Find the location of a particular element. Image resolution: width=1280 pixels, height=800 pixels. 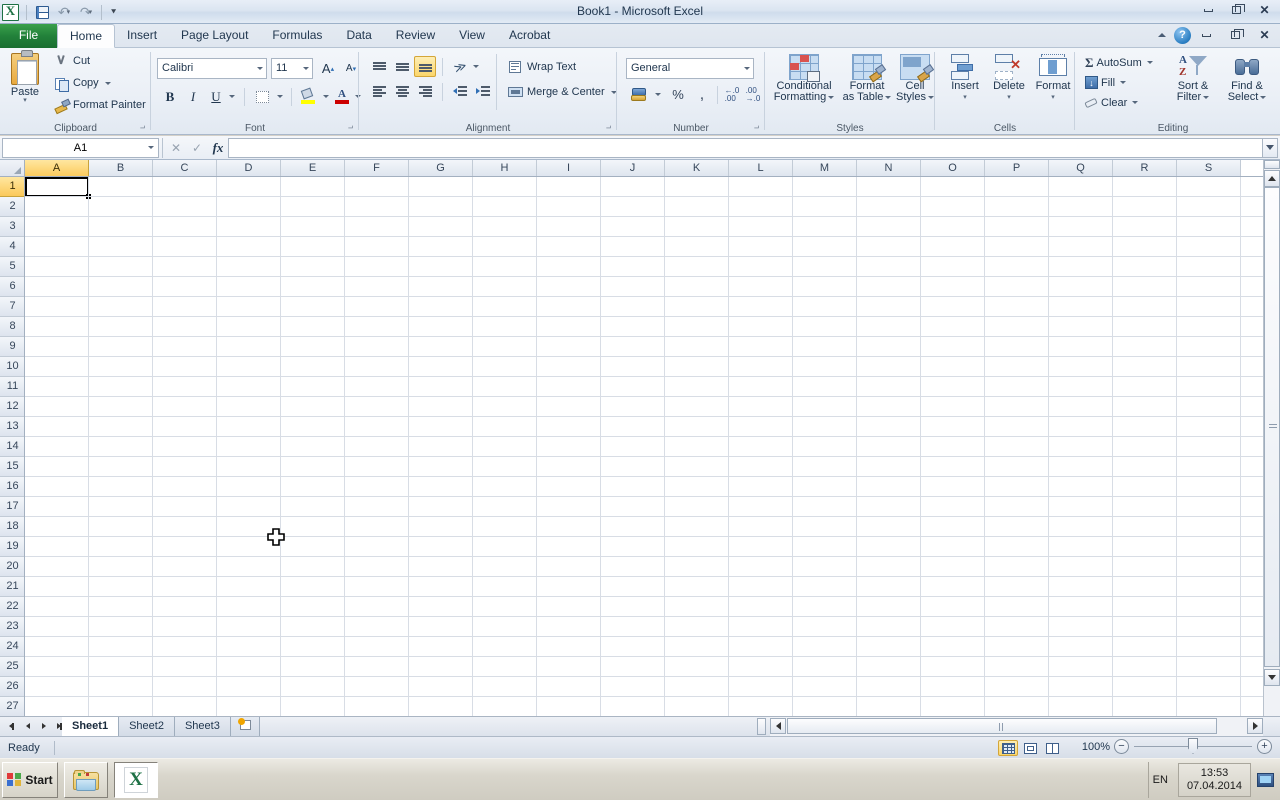

sheet-tab-sheet3: Sheet3 is located at coordinates (202, 727).